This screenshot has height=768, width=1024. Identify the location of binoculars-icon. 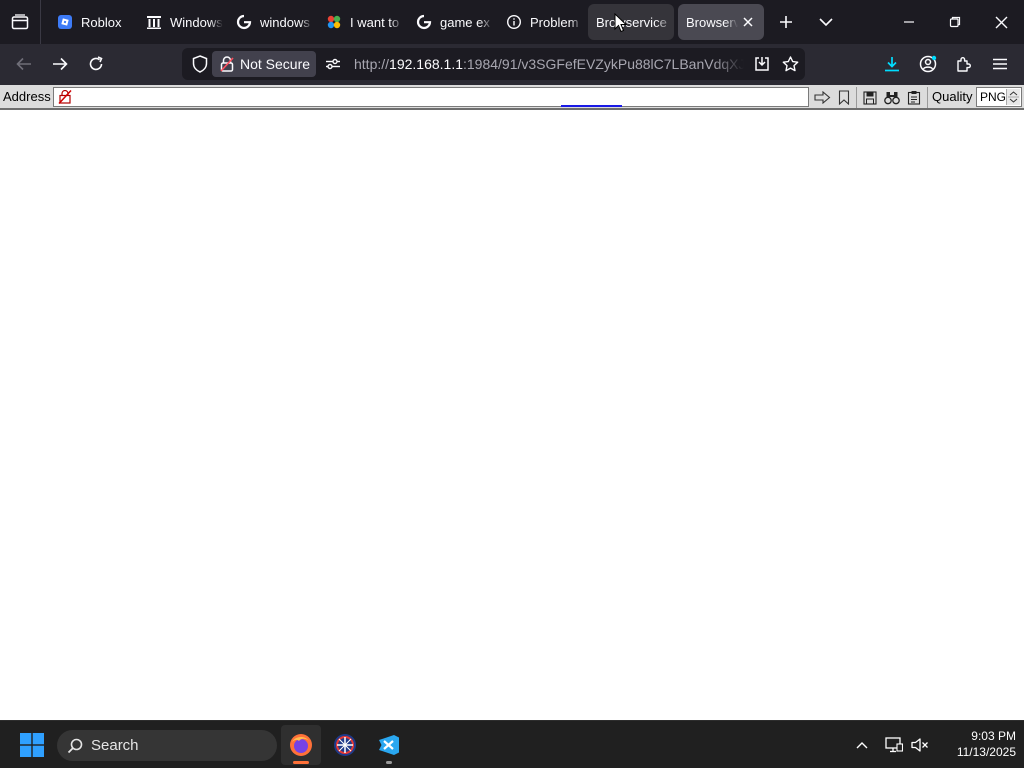
(892, 97).